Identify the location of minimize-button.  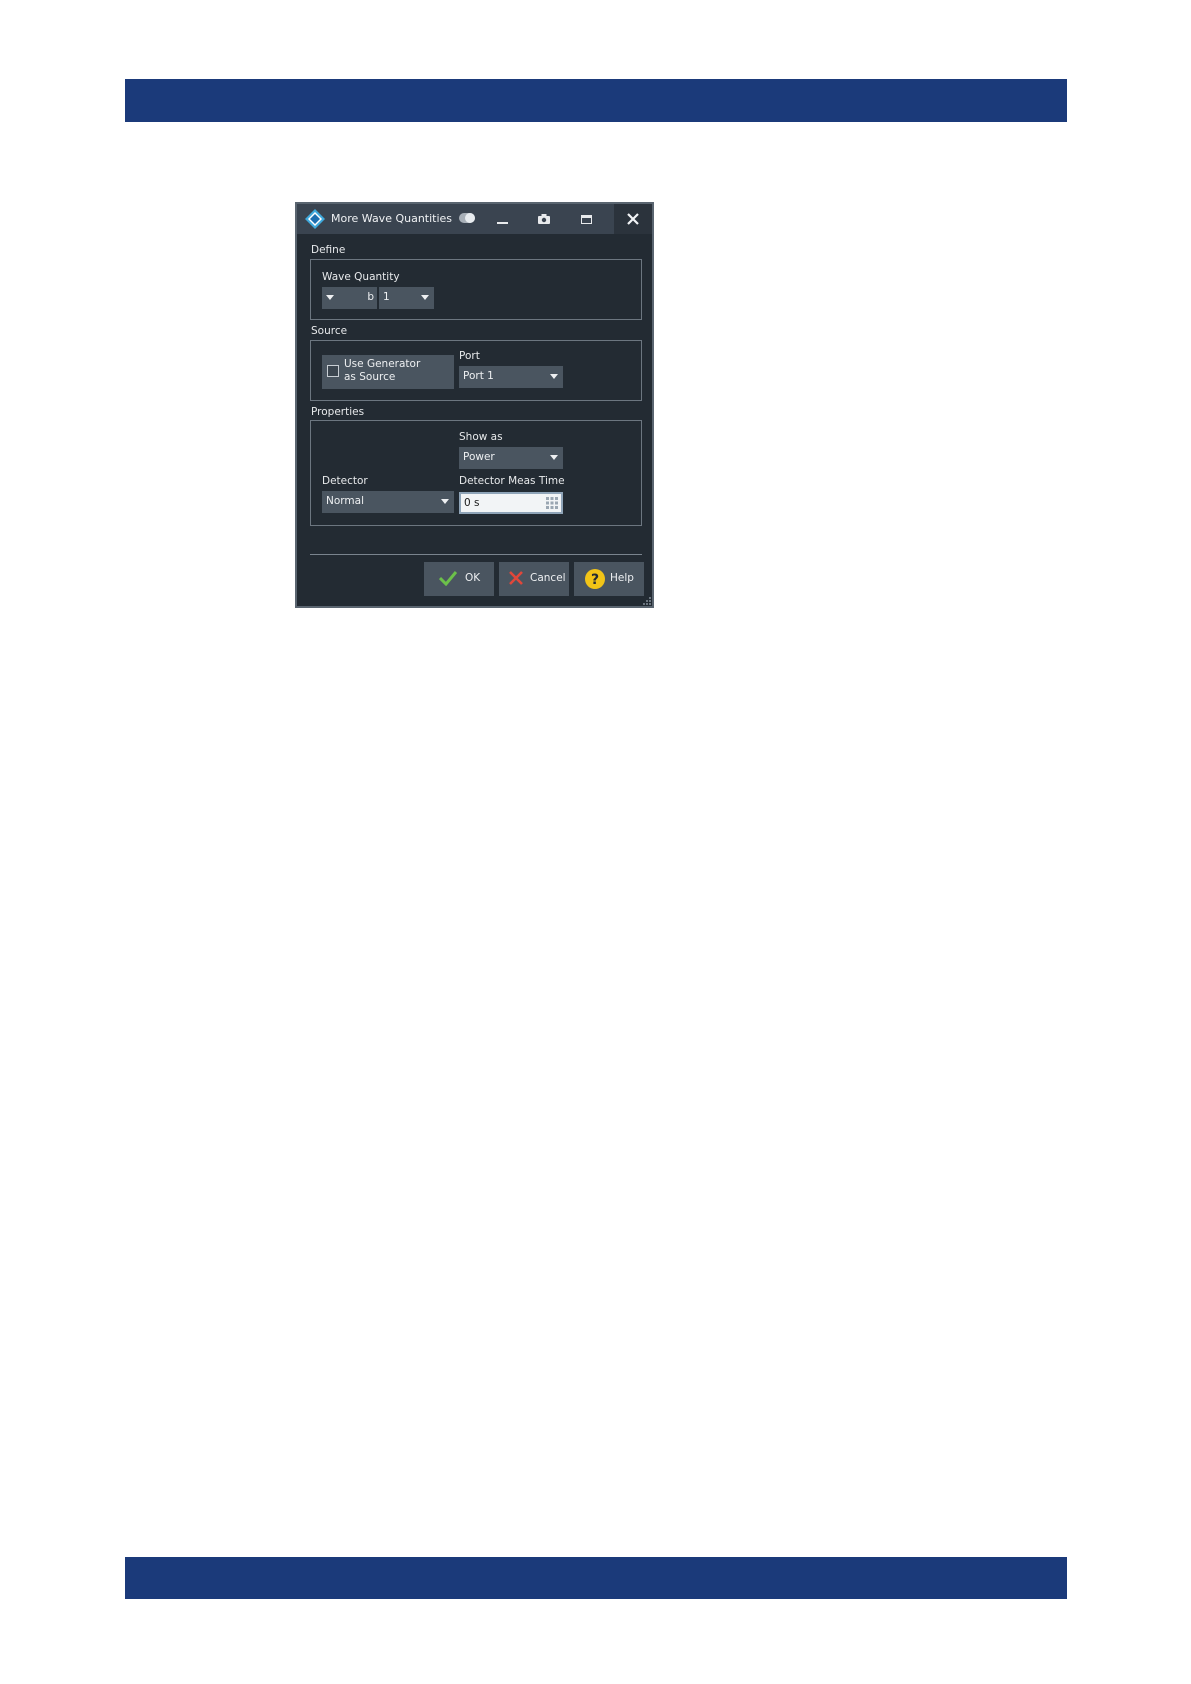
(502, 219).